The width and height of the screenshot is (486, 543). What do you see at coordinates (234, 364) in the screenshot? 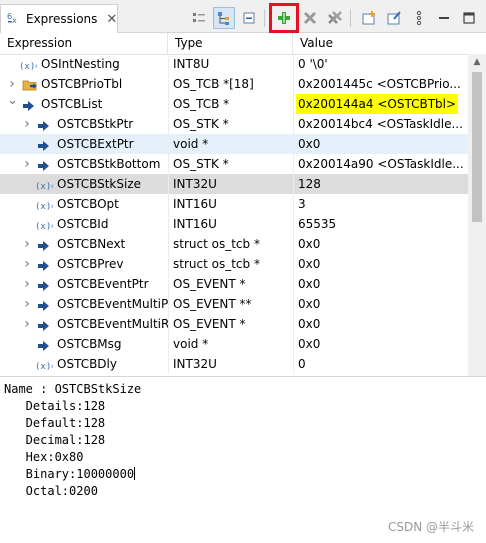
I see `table-row: (x)= OSTCBDly INT32U 0` at bounding box center [234, 364].